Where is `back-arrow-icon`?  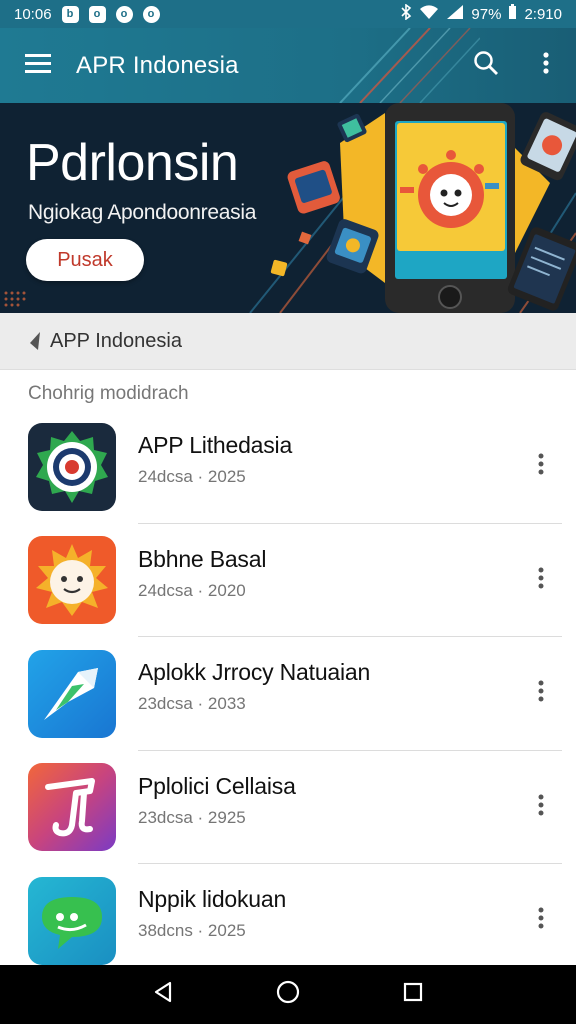 back-arrow-icon is located at coordinates (35, 341).